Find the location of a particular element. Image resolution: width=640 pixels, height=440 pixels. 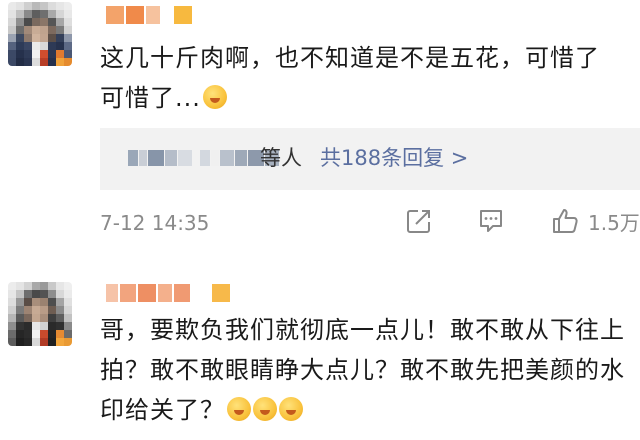

comment-time: 7-12 14:35 is located at coordinates (155, 223).